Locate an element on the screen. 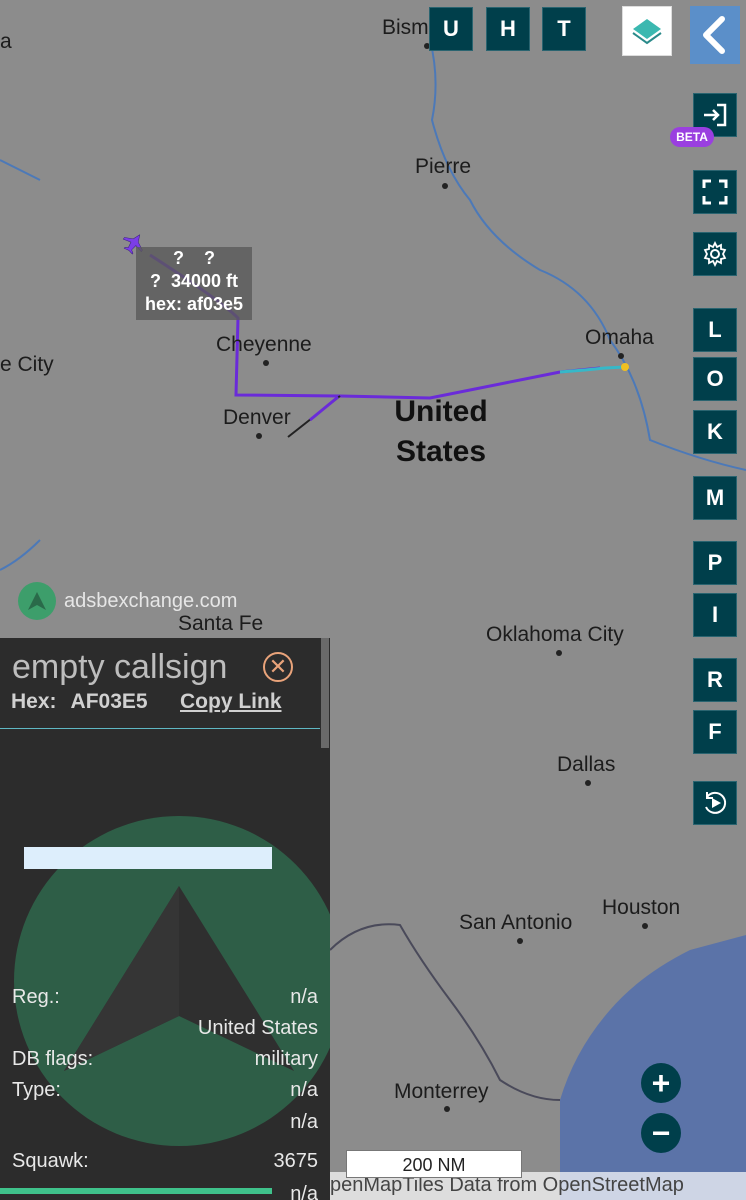 The width and height of the screenshot is (746, 1200). close-panel-button: ✕ is located at coordinates (278, 667).